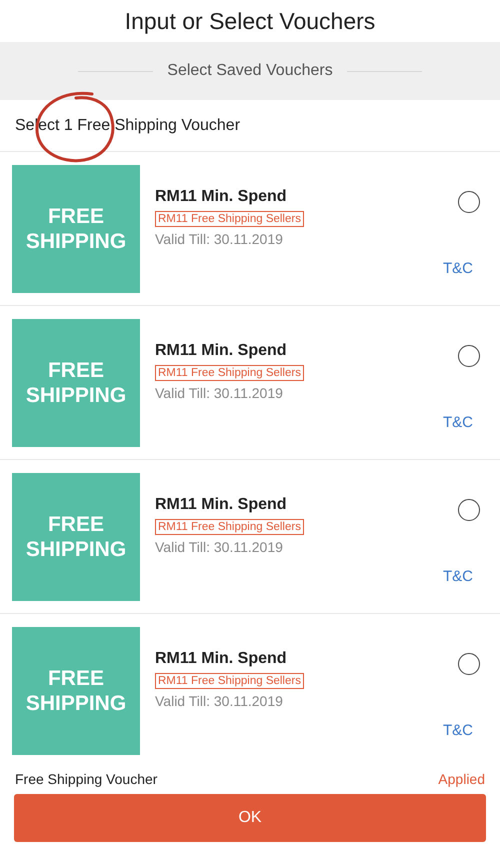 This screenshot has height=854, width=500. Describe the element at coordinates (86, 779) in the screenshot. I see `footer-label: Free Shipping Voucher` at that location.